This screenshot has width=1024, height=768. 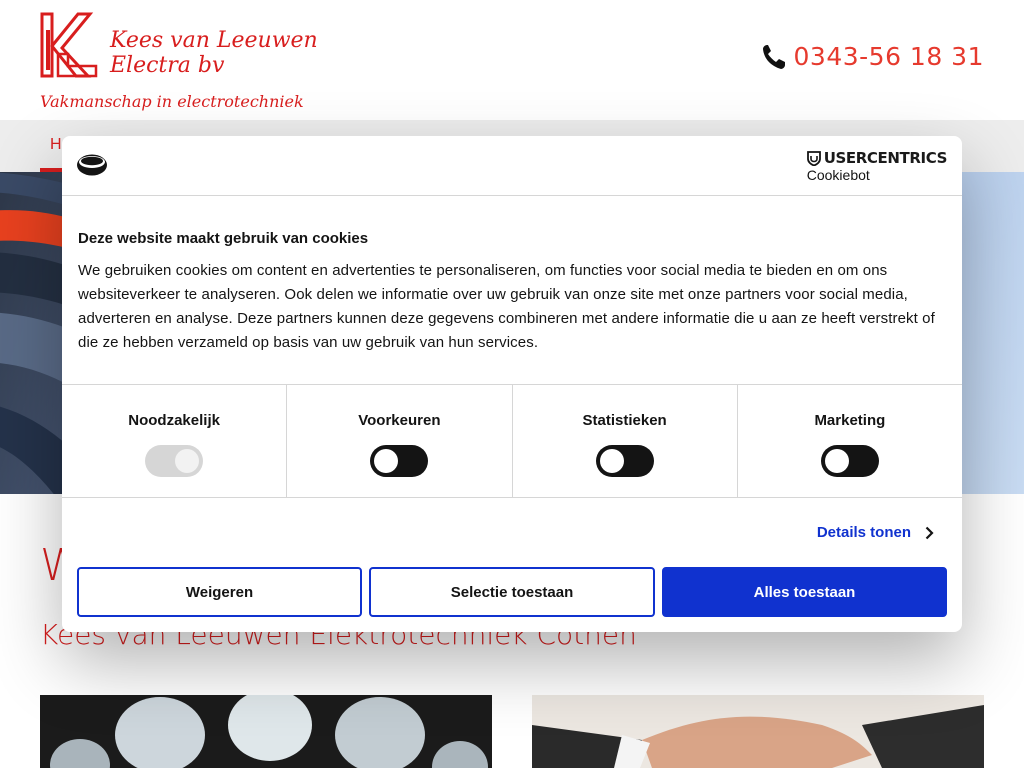 What do you see at coordinates (625, 441) in the screenshot?
I see `category-statistics: Statistieken` at bounding box center [625, 441].